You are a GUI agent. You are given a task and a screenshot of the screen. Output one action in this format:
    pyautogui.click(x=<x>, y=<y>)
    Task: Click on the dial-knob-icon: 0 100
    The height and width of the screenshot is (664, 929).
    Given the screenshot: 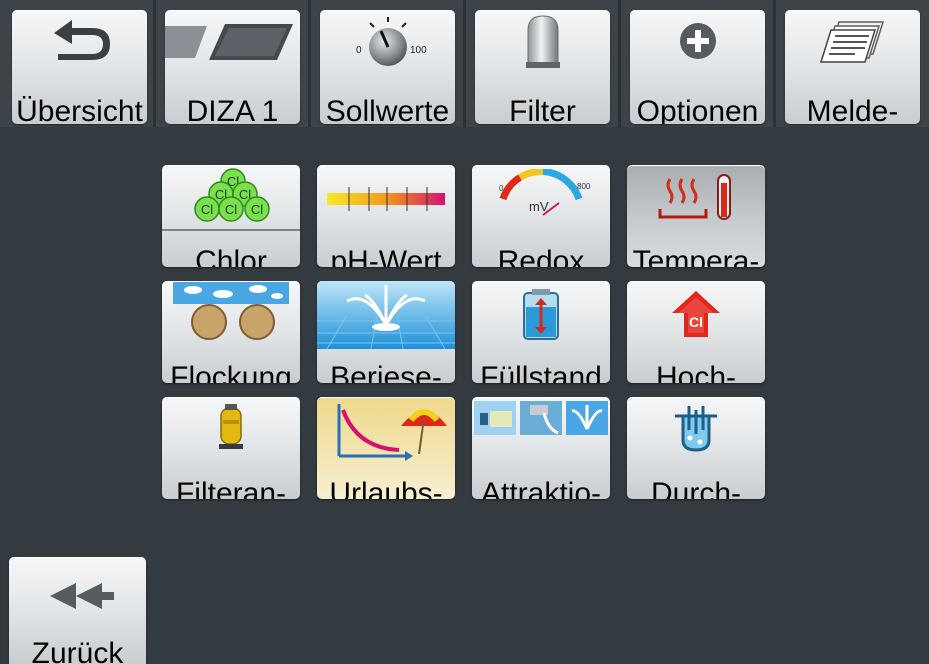 What is the action you would take?
    pyautogui.click(x=387, y=41)
    